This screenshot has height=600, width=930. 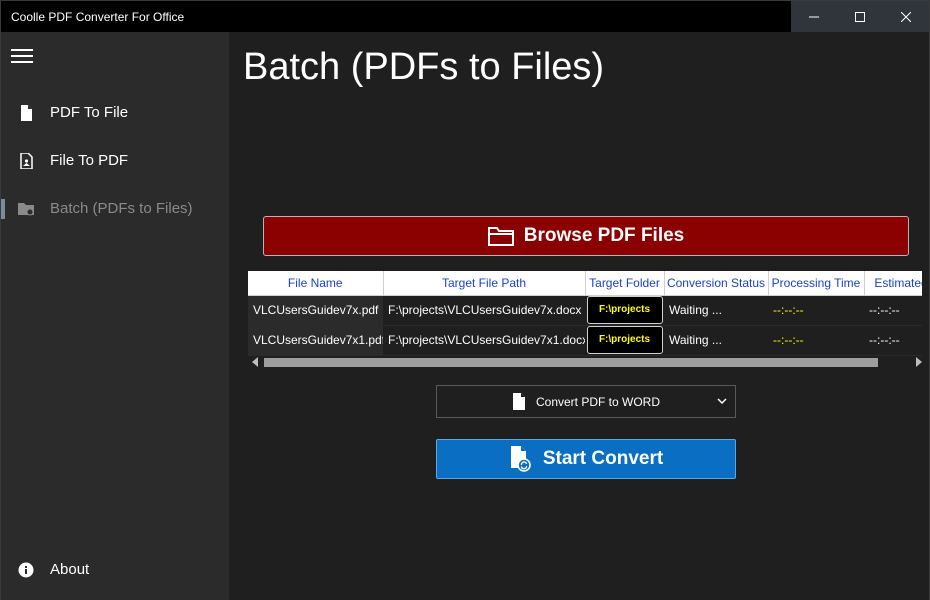 What do you see at coordinates (3, 209) in the screenshot?
I see `selection-indicator` at bounding box center [3, 209].